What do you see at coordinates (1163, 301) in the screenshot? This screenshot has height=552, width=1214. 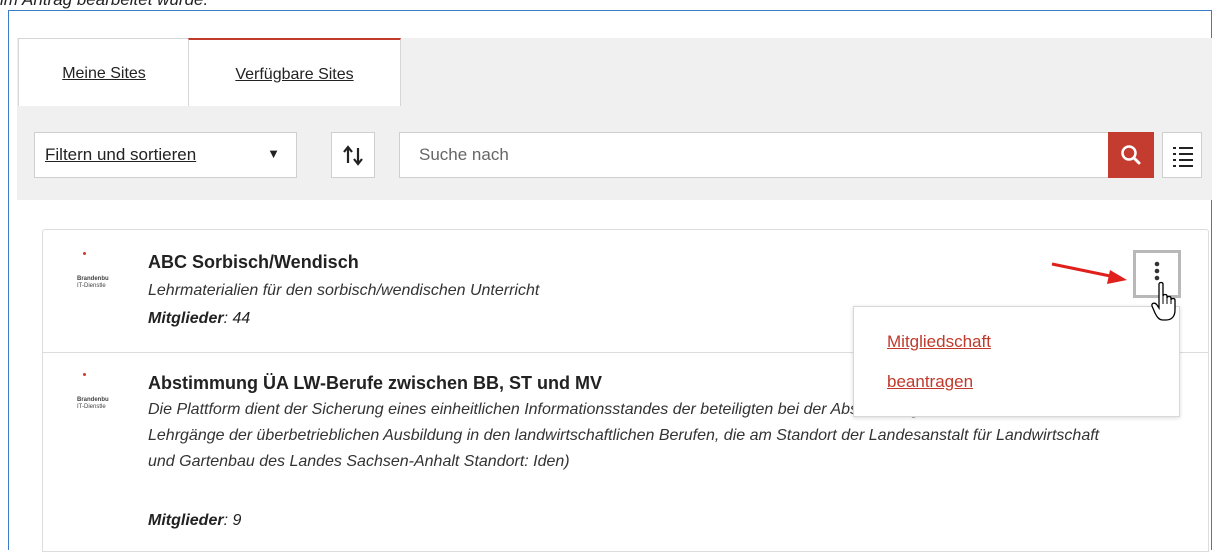 I see `hand-cursor-icon` at bounding box center [1163, 301].